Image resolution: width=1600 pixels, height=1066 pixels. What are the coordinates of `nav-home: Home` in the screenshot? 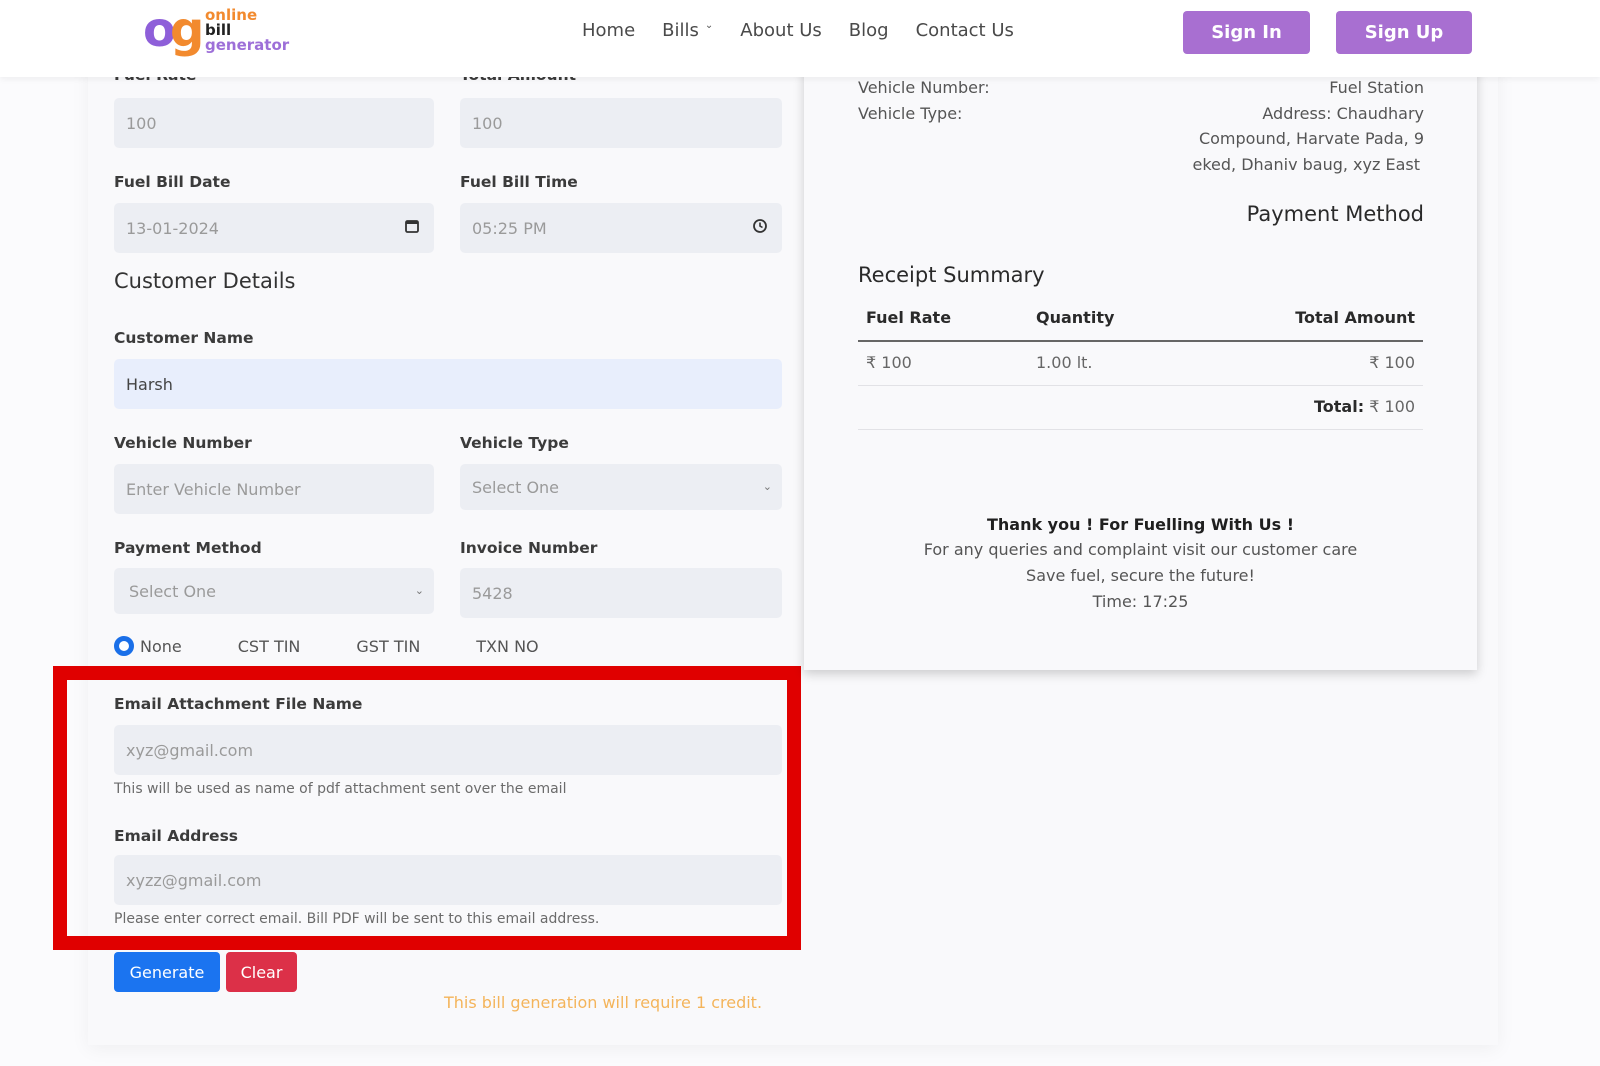 It's located at (608, 30).